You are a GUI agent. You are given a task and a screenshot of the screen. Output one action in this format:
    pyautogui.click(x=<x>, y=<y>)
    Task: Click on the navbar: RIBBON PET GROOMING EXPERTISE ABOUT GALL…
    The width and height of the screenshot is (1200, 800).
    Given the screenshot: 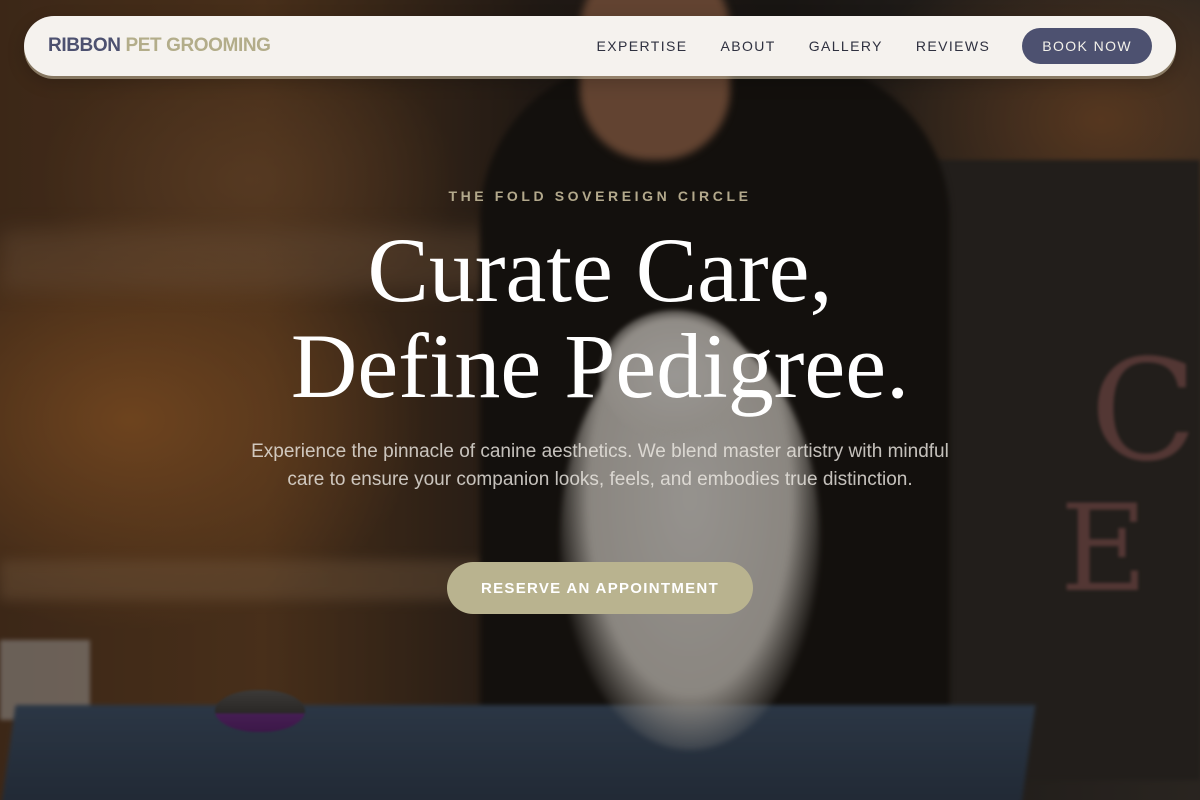 What is the action you would take?
    pyautogui.click(x=600, y=46)
    